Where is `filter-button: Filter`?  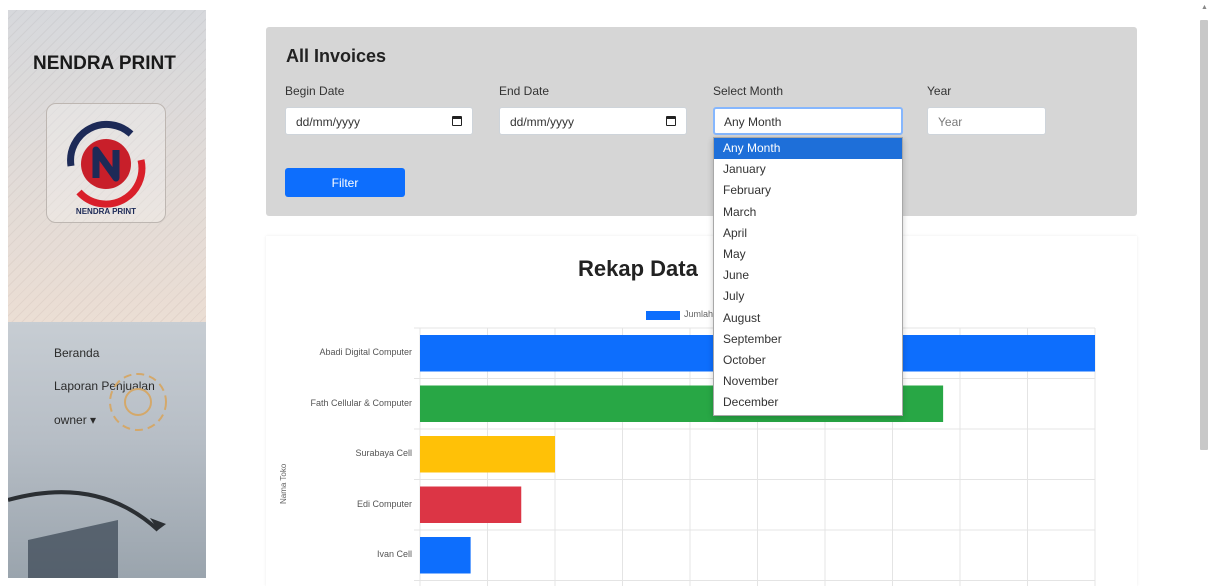
filter-button: Filter is located at coordinates (345, 182).